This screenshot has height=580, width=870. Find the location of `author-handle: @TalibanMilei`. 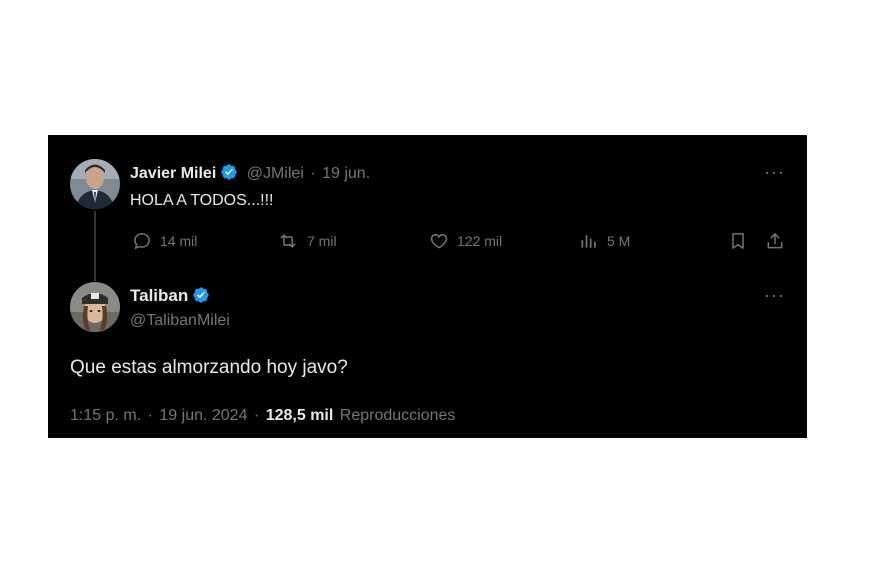

author-handle: @TalibanMilei is located at coordinates (180, 321).